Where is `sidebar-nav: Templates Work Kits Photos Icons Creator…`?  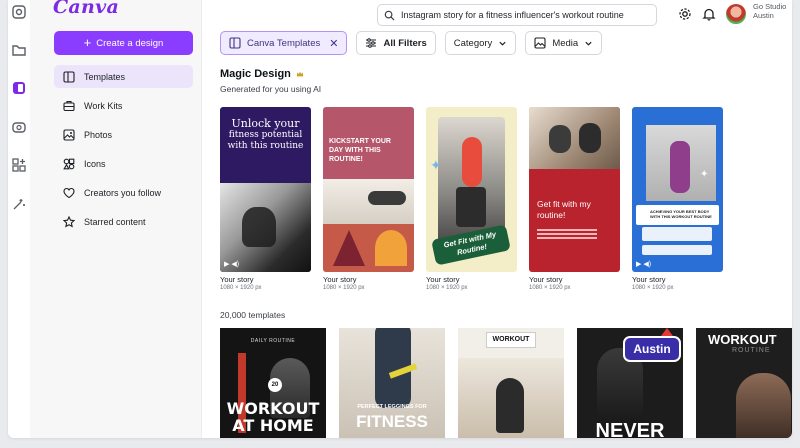 sidebar-nav: Templates Work Kits Photos Icons Creator… is located at coordinates (123, 152).